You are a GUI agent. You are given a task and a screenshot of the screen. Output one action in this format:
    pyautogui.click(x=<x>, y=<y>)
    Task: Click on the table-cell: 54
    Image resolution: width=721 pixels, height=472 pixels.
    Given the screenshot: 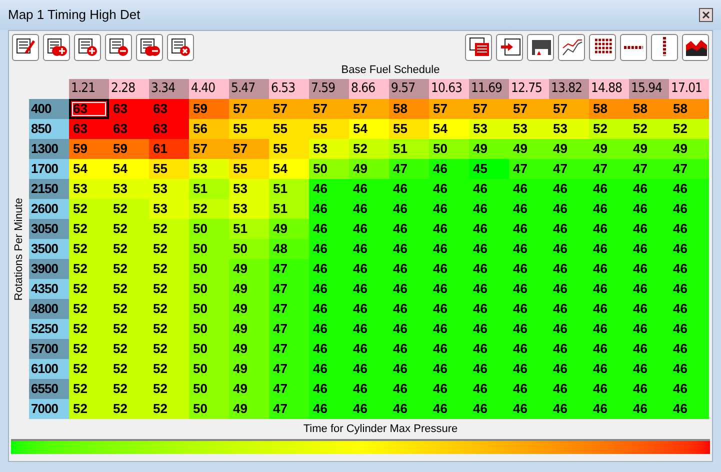 What is the action you would take?
    pyautogui.click(x=89, y=169)
    